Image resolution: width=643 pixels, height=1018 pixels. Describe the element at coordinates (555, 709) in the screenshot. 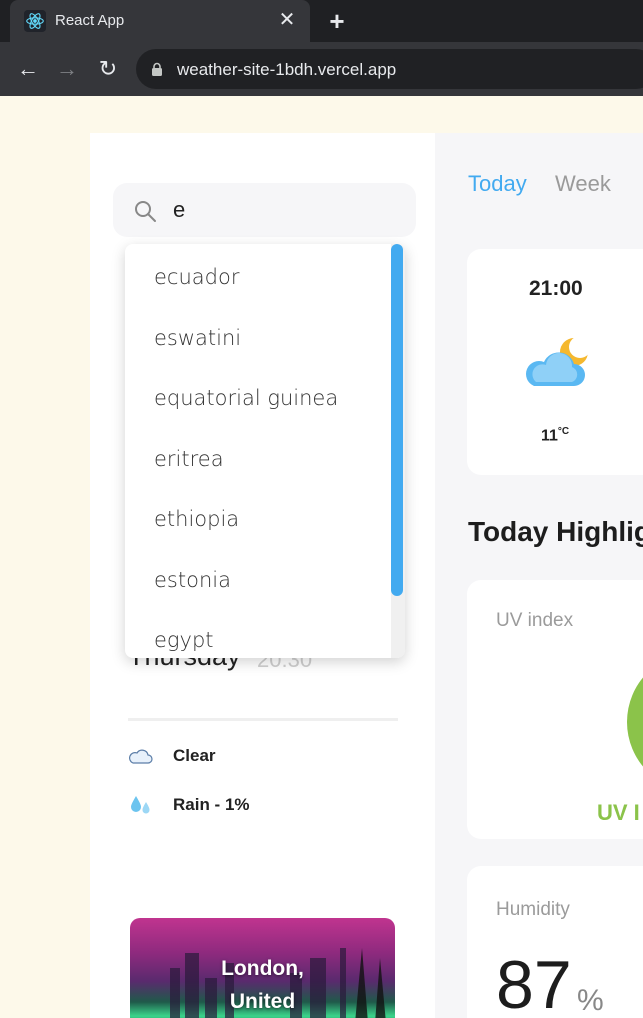

I see `uv-index-card: UV index UV I` at that location.